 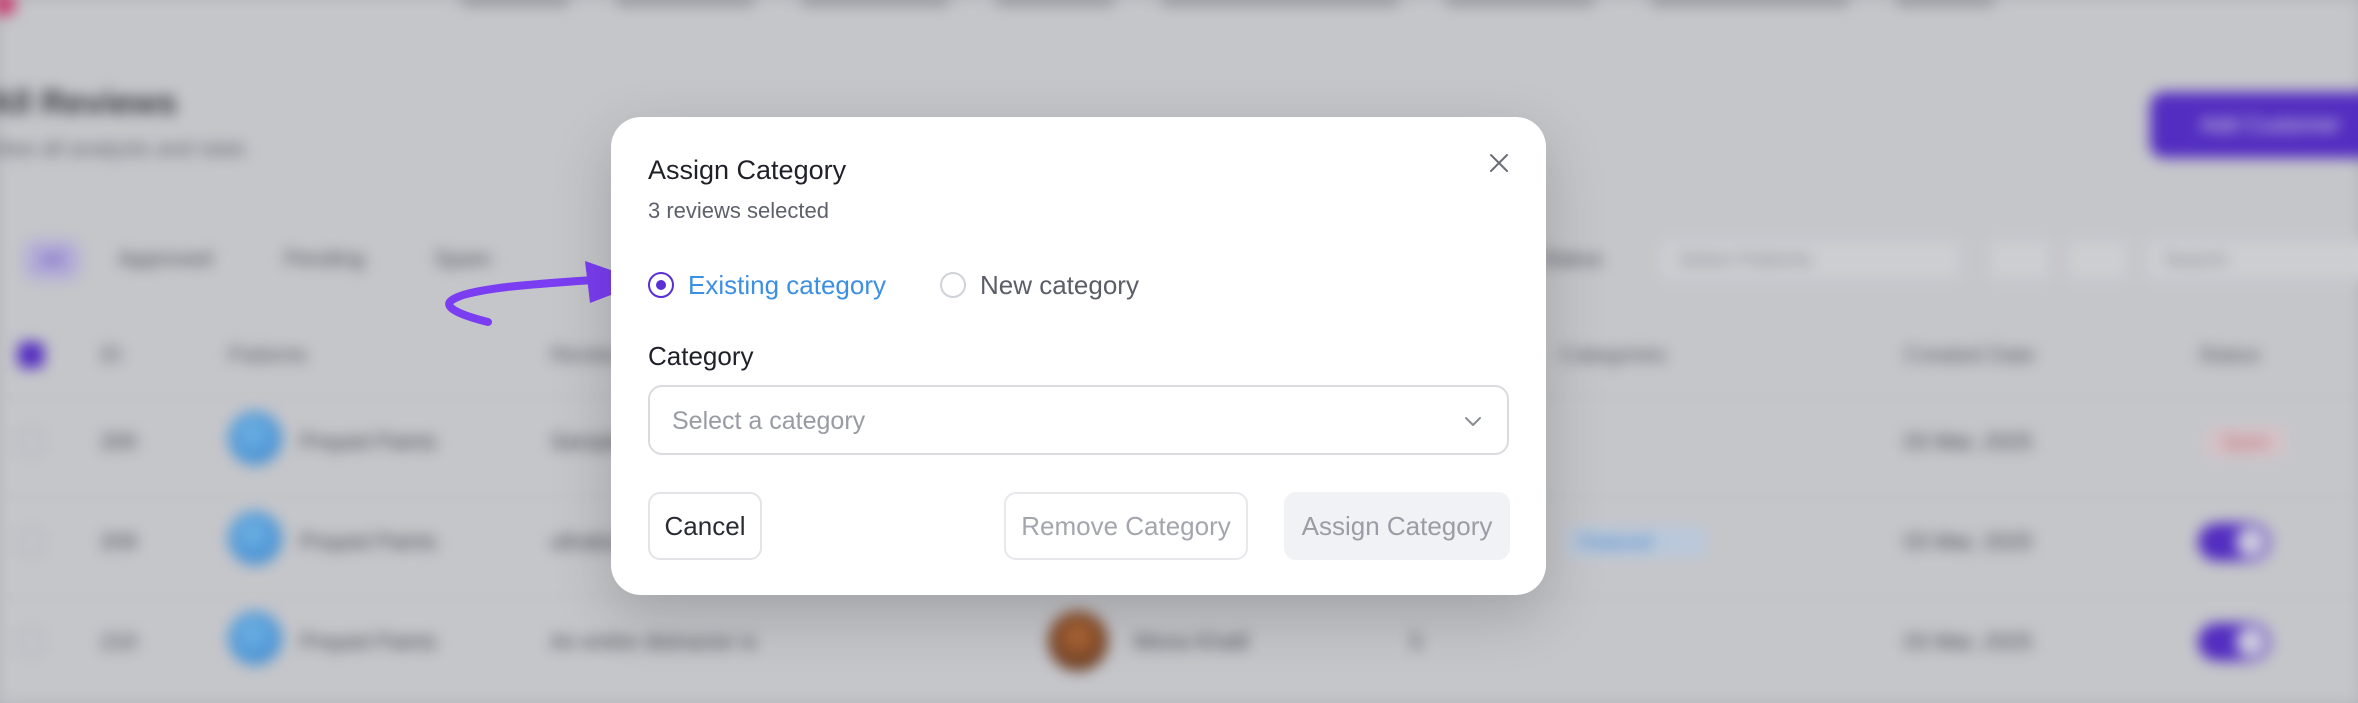 What do you see at coordinates (1397, 526) in the screenshot?
I see `assign-category-button: Assign Category` at bounding box center [1397, 526].